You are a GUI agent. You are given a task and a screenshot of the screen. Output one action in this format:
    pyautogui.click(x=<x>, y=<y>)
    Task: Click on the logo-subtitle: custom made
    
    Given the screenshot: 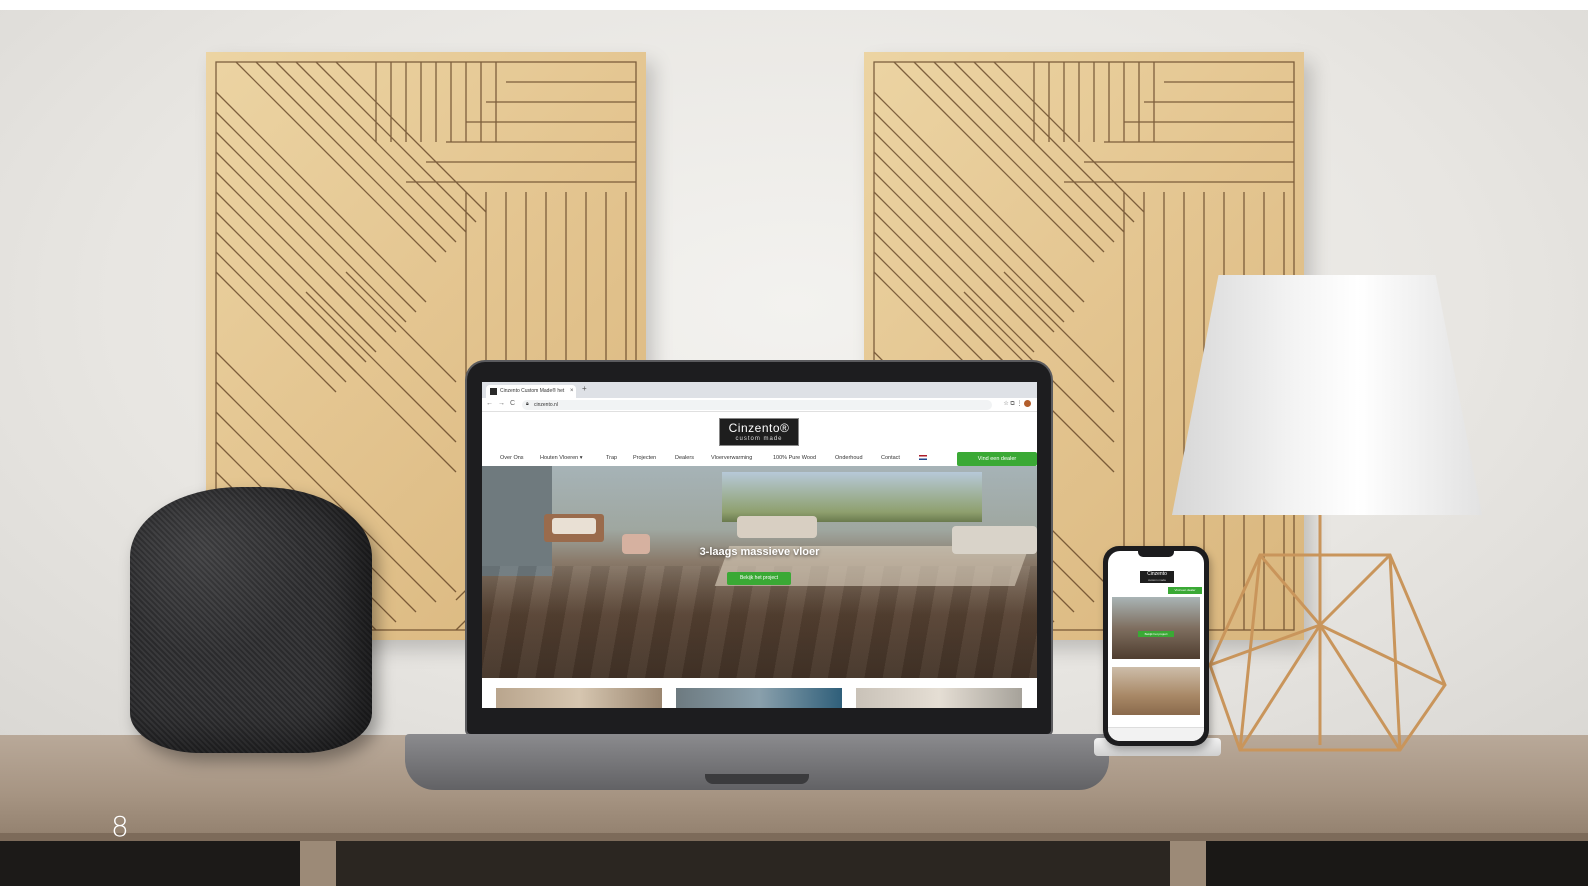 What is the action you would take?
    pyautogui.click(x=759, y=439)
    